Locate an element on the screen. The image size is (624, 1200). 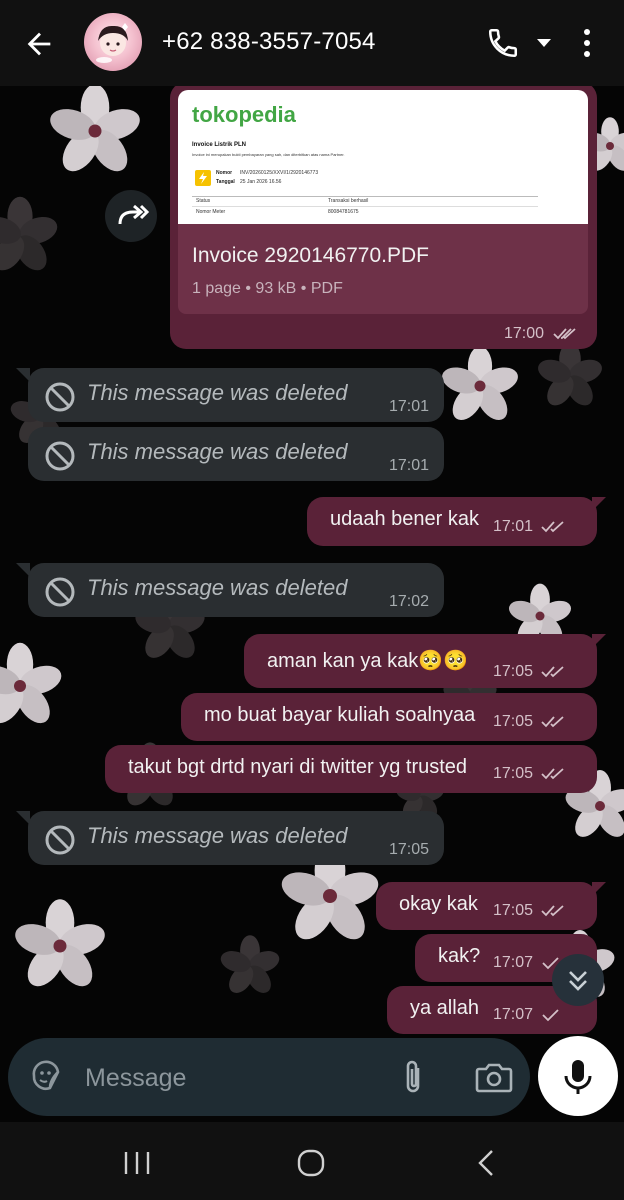
message-text: aman kan ya kak🥺🥺 is located at coordinates (367, 661).